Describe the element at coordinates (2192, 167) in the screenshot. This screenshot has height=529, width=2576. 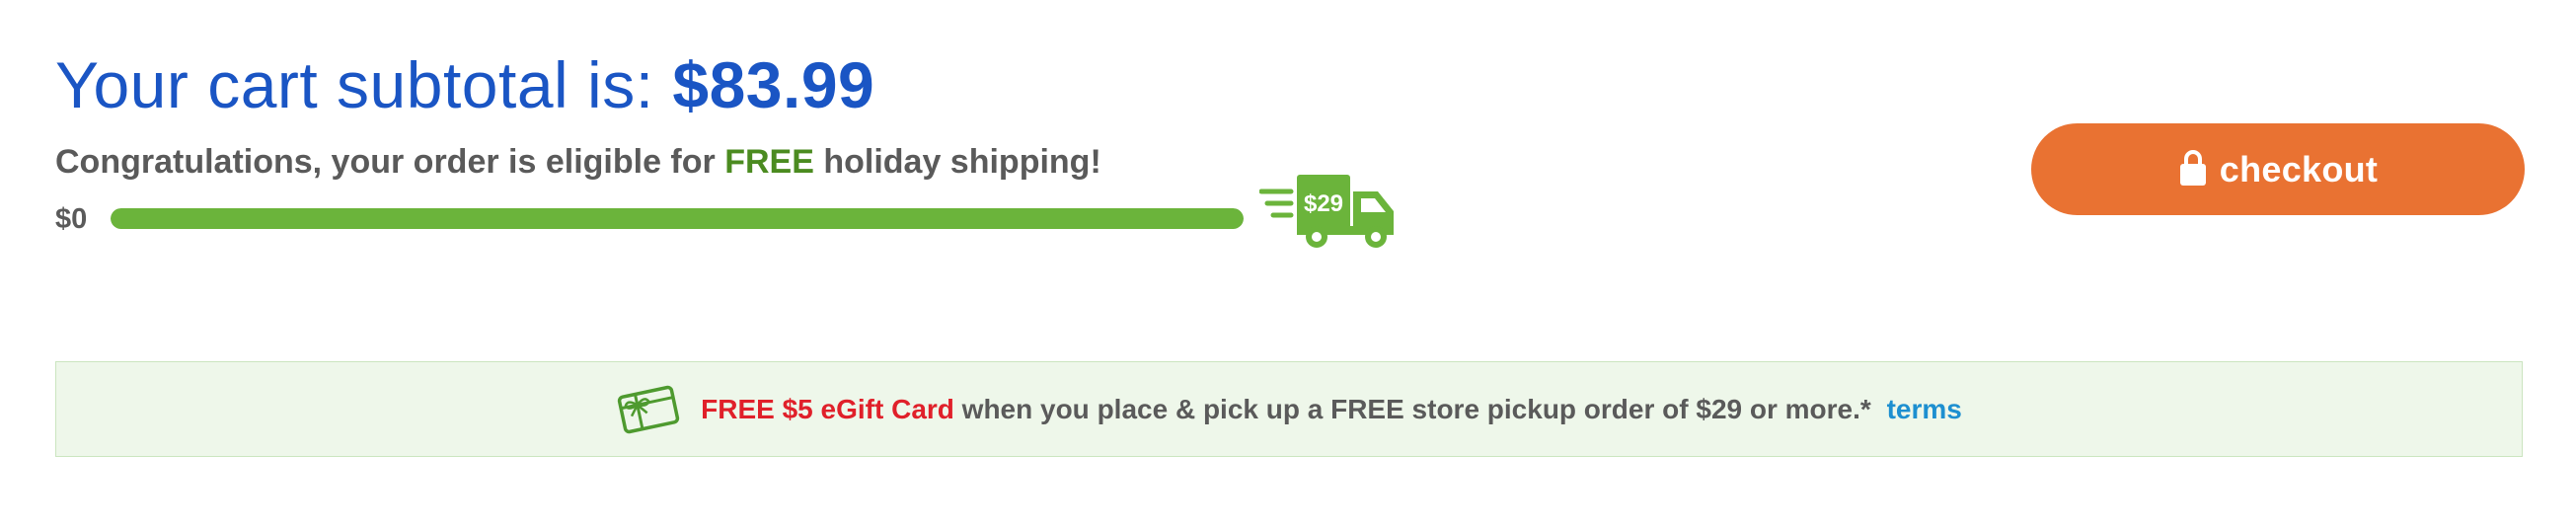
I see `lock-icon` at that location.